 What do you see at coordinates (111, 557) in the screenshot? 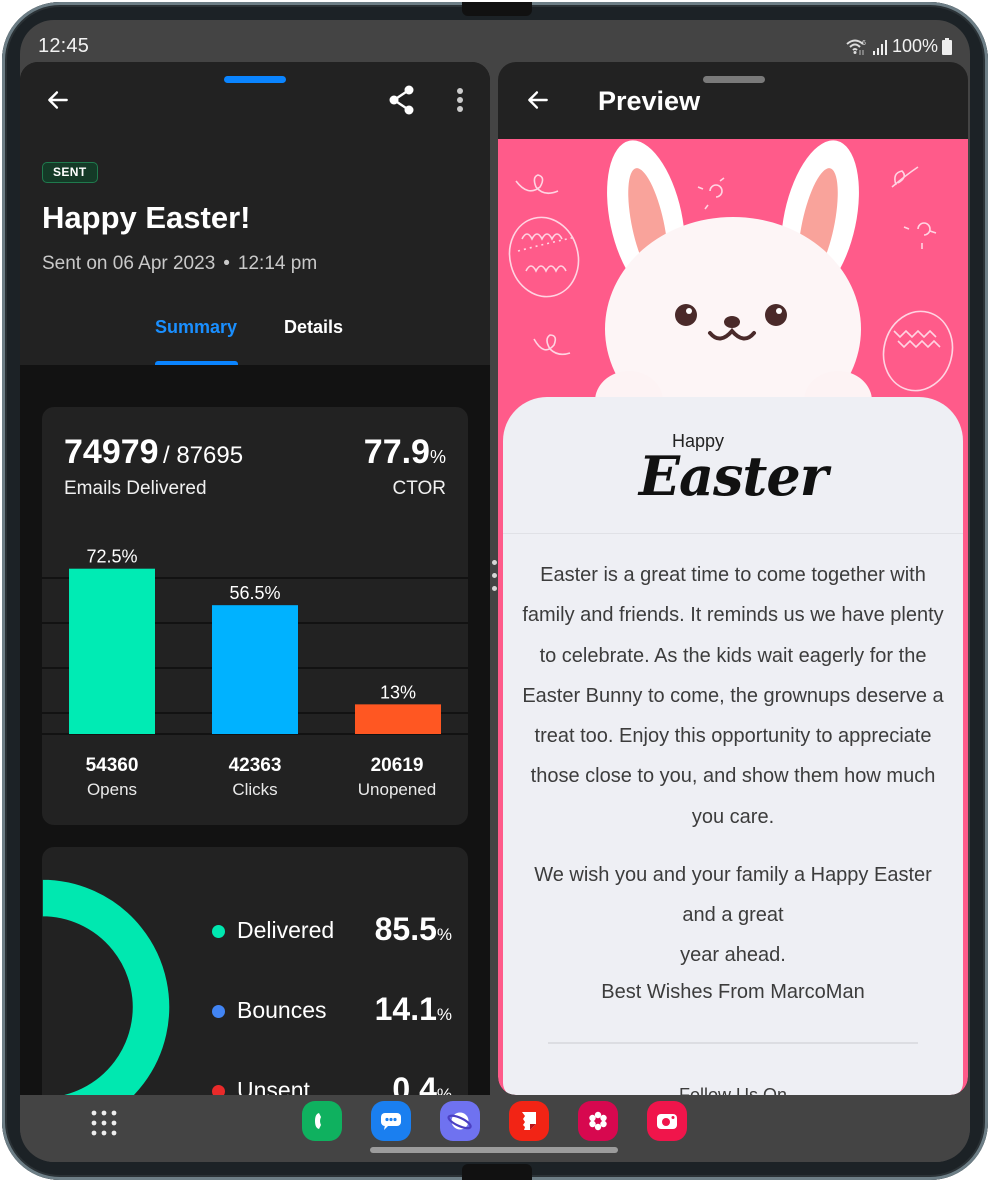
I see `bar-label-opens: 72.5%` at bounding box center [111, 557].